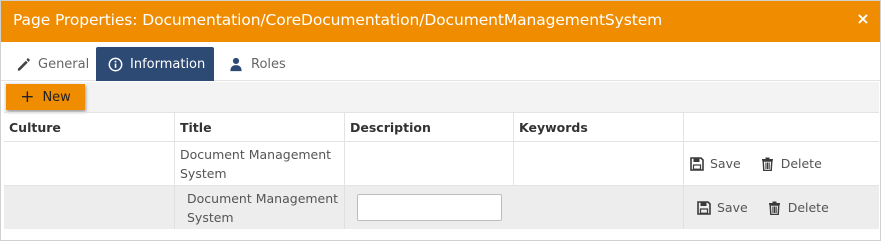 This screenshot has height=241, width=881. Describe the element at coordinates (268, 64) in the screenshot. I see `tab-roles-label: Roles` at that location.